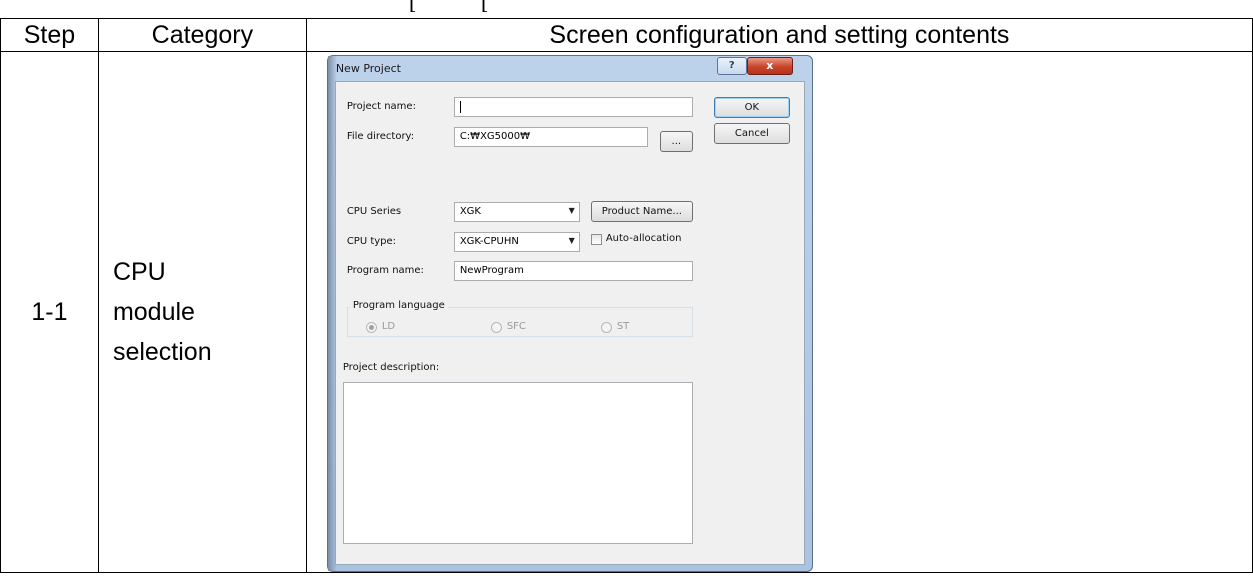  Describe the element at coordinates (153, 312) in the screenshot. I see `category-line: module` at that location.